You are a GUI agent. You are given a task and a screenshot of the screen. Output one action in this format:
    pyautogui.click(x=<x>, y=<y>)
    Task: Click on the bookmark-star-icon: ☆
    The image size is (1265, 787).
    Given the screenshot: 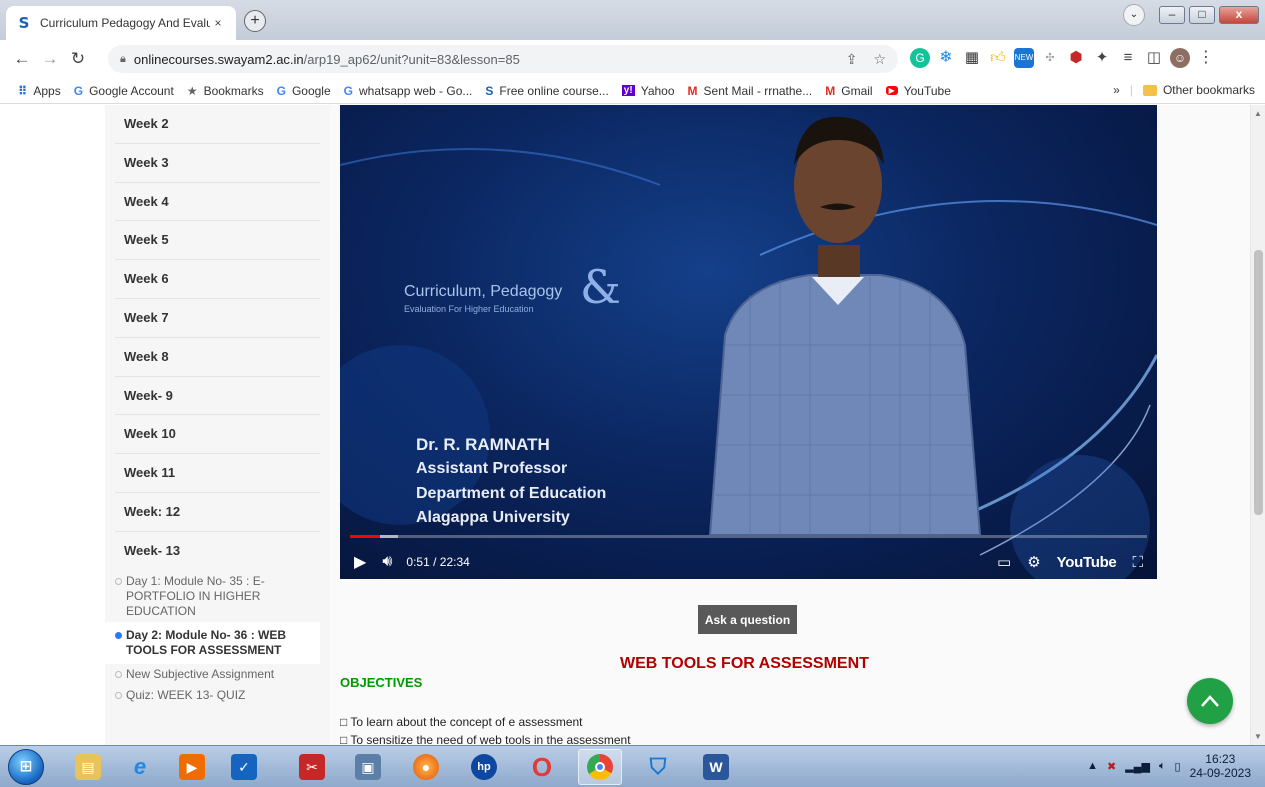 What is the action you would take?
    pyautogui.click(x=879, y=59)
    